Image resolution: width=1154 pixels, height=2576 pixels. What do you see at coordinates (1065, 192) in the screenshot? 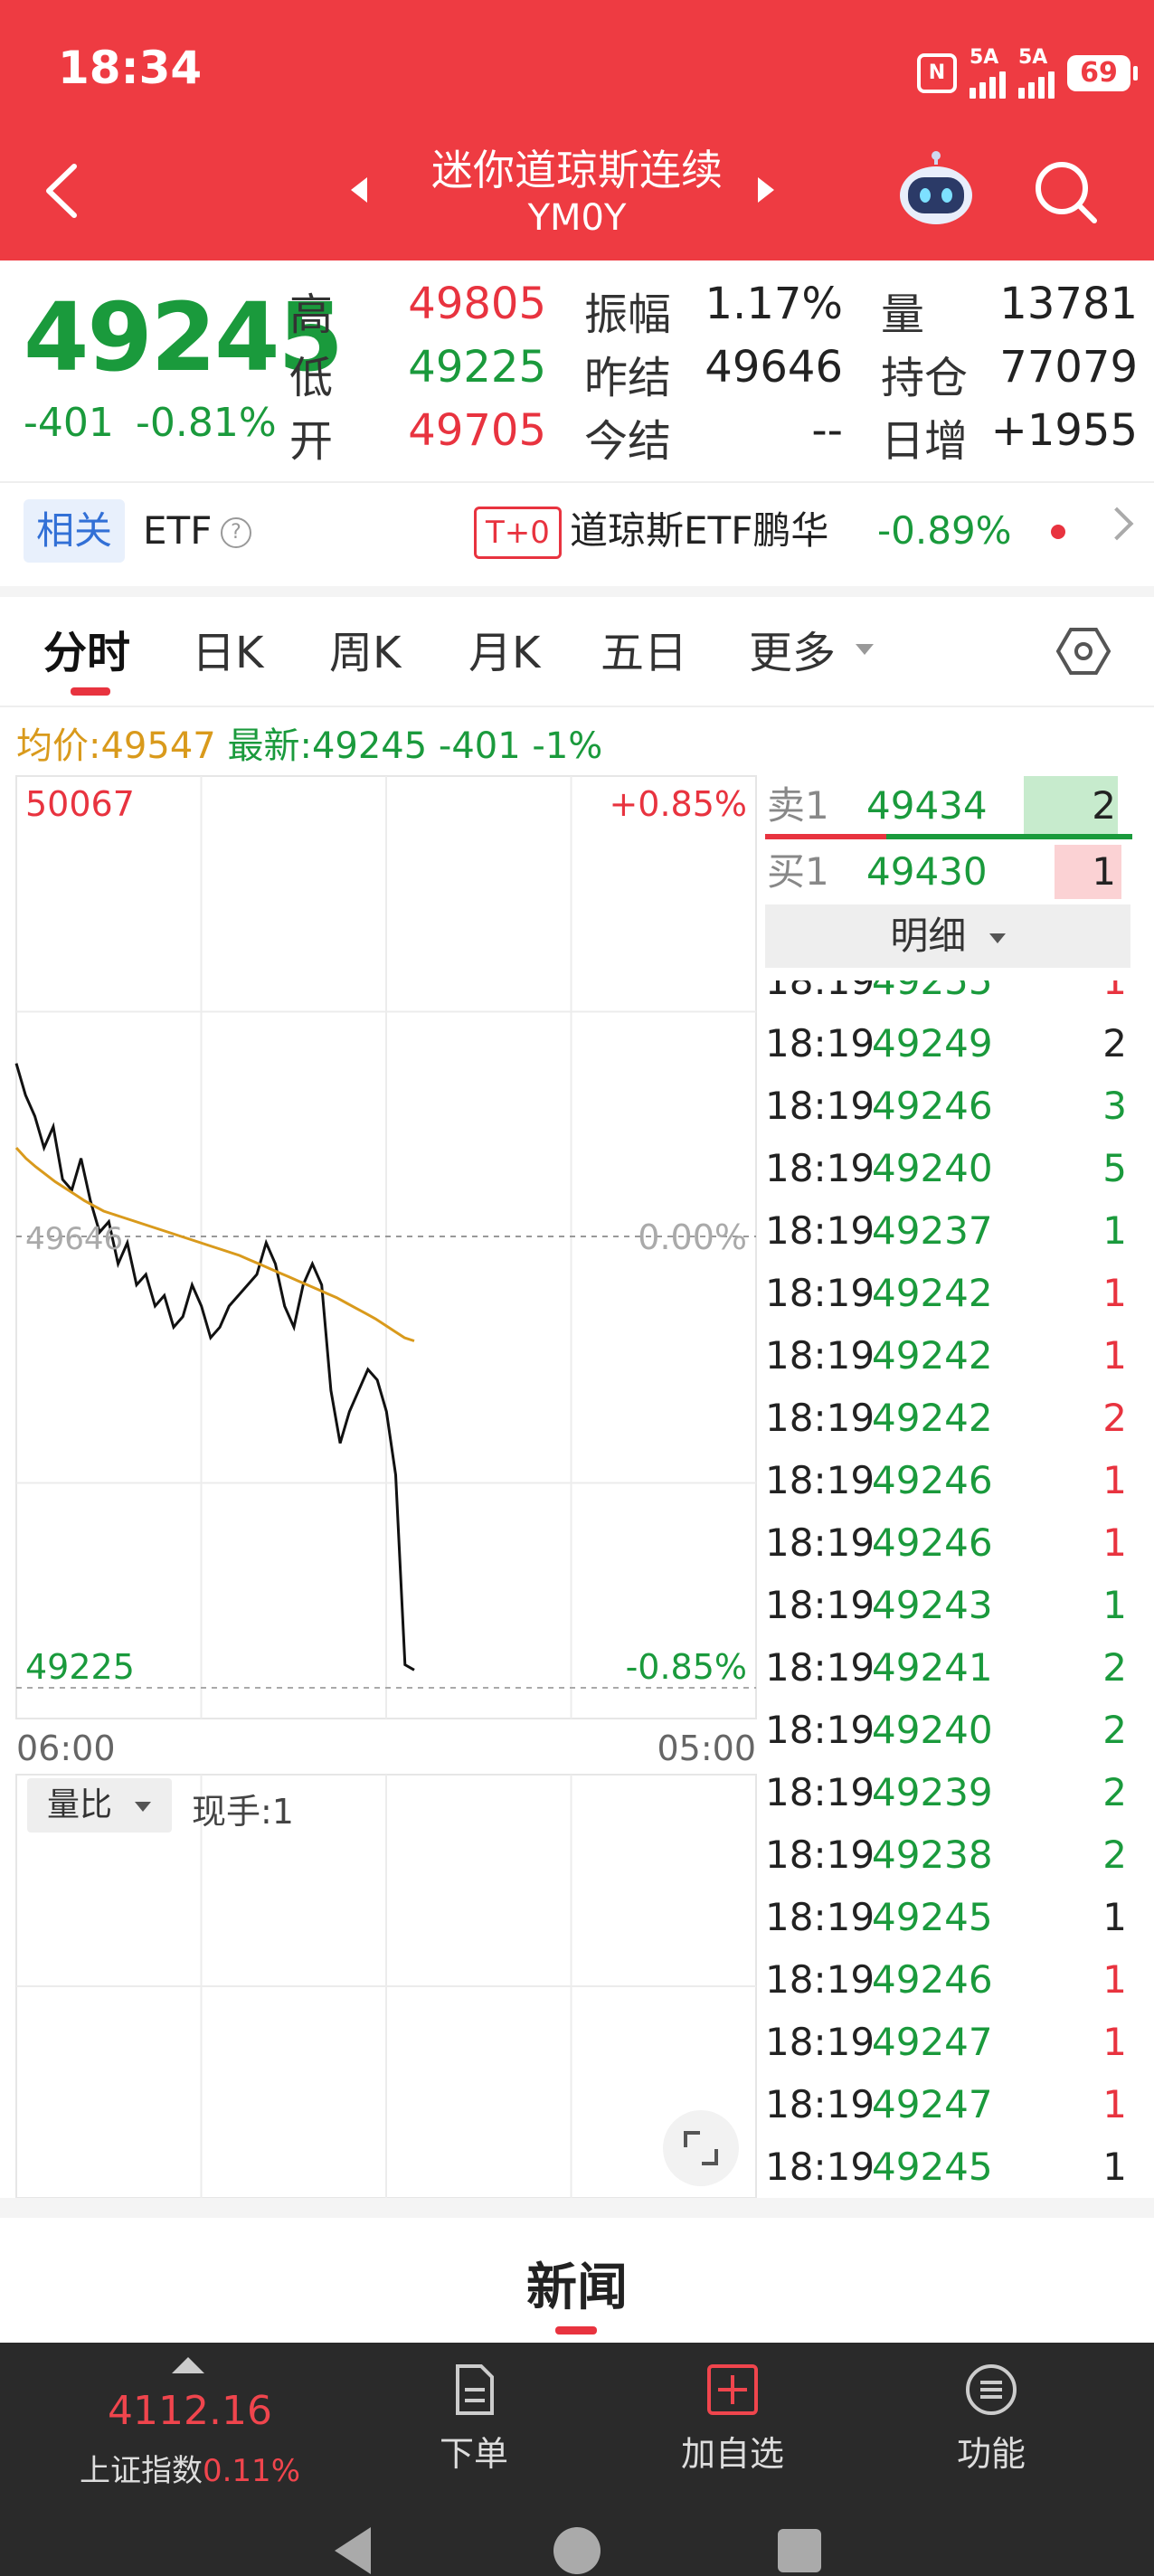
I see `search-icon` at bounding box center [1065, 192].